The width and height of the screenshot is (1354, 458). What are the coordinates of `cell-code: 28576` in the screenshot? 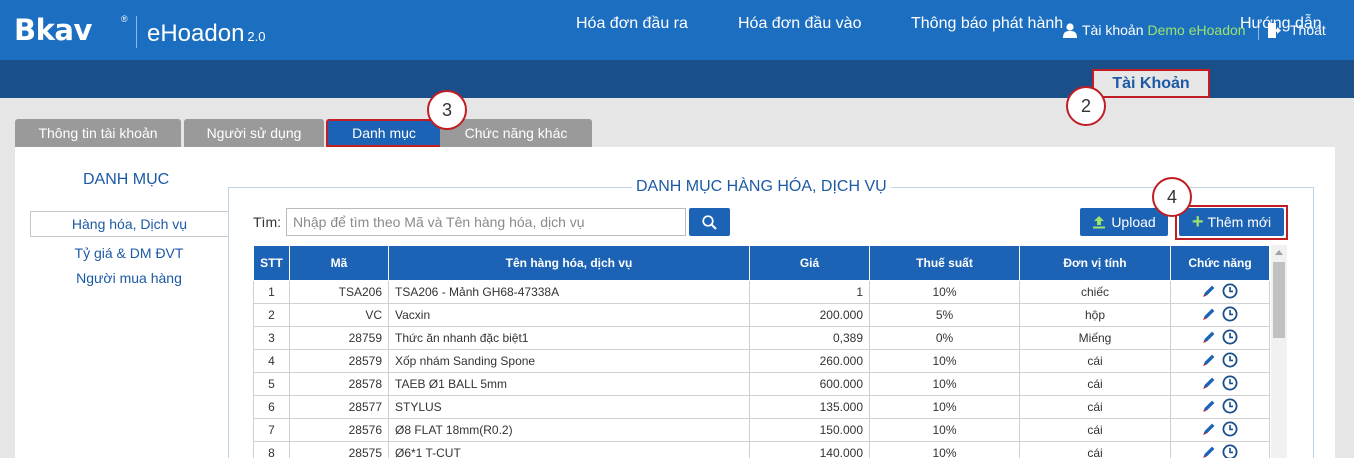 It's located at (339, 430).